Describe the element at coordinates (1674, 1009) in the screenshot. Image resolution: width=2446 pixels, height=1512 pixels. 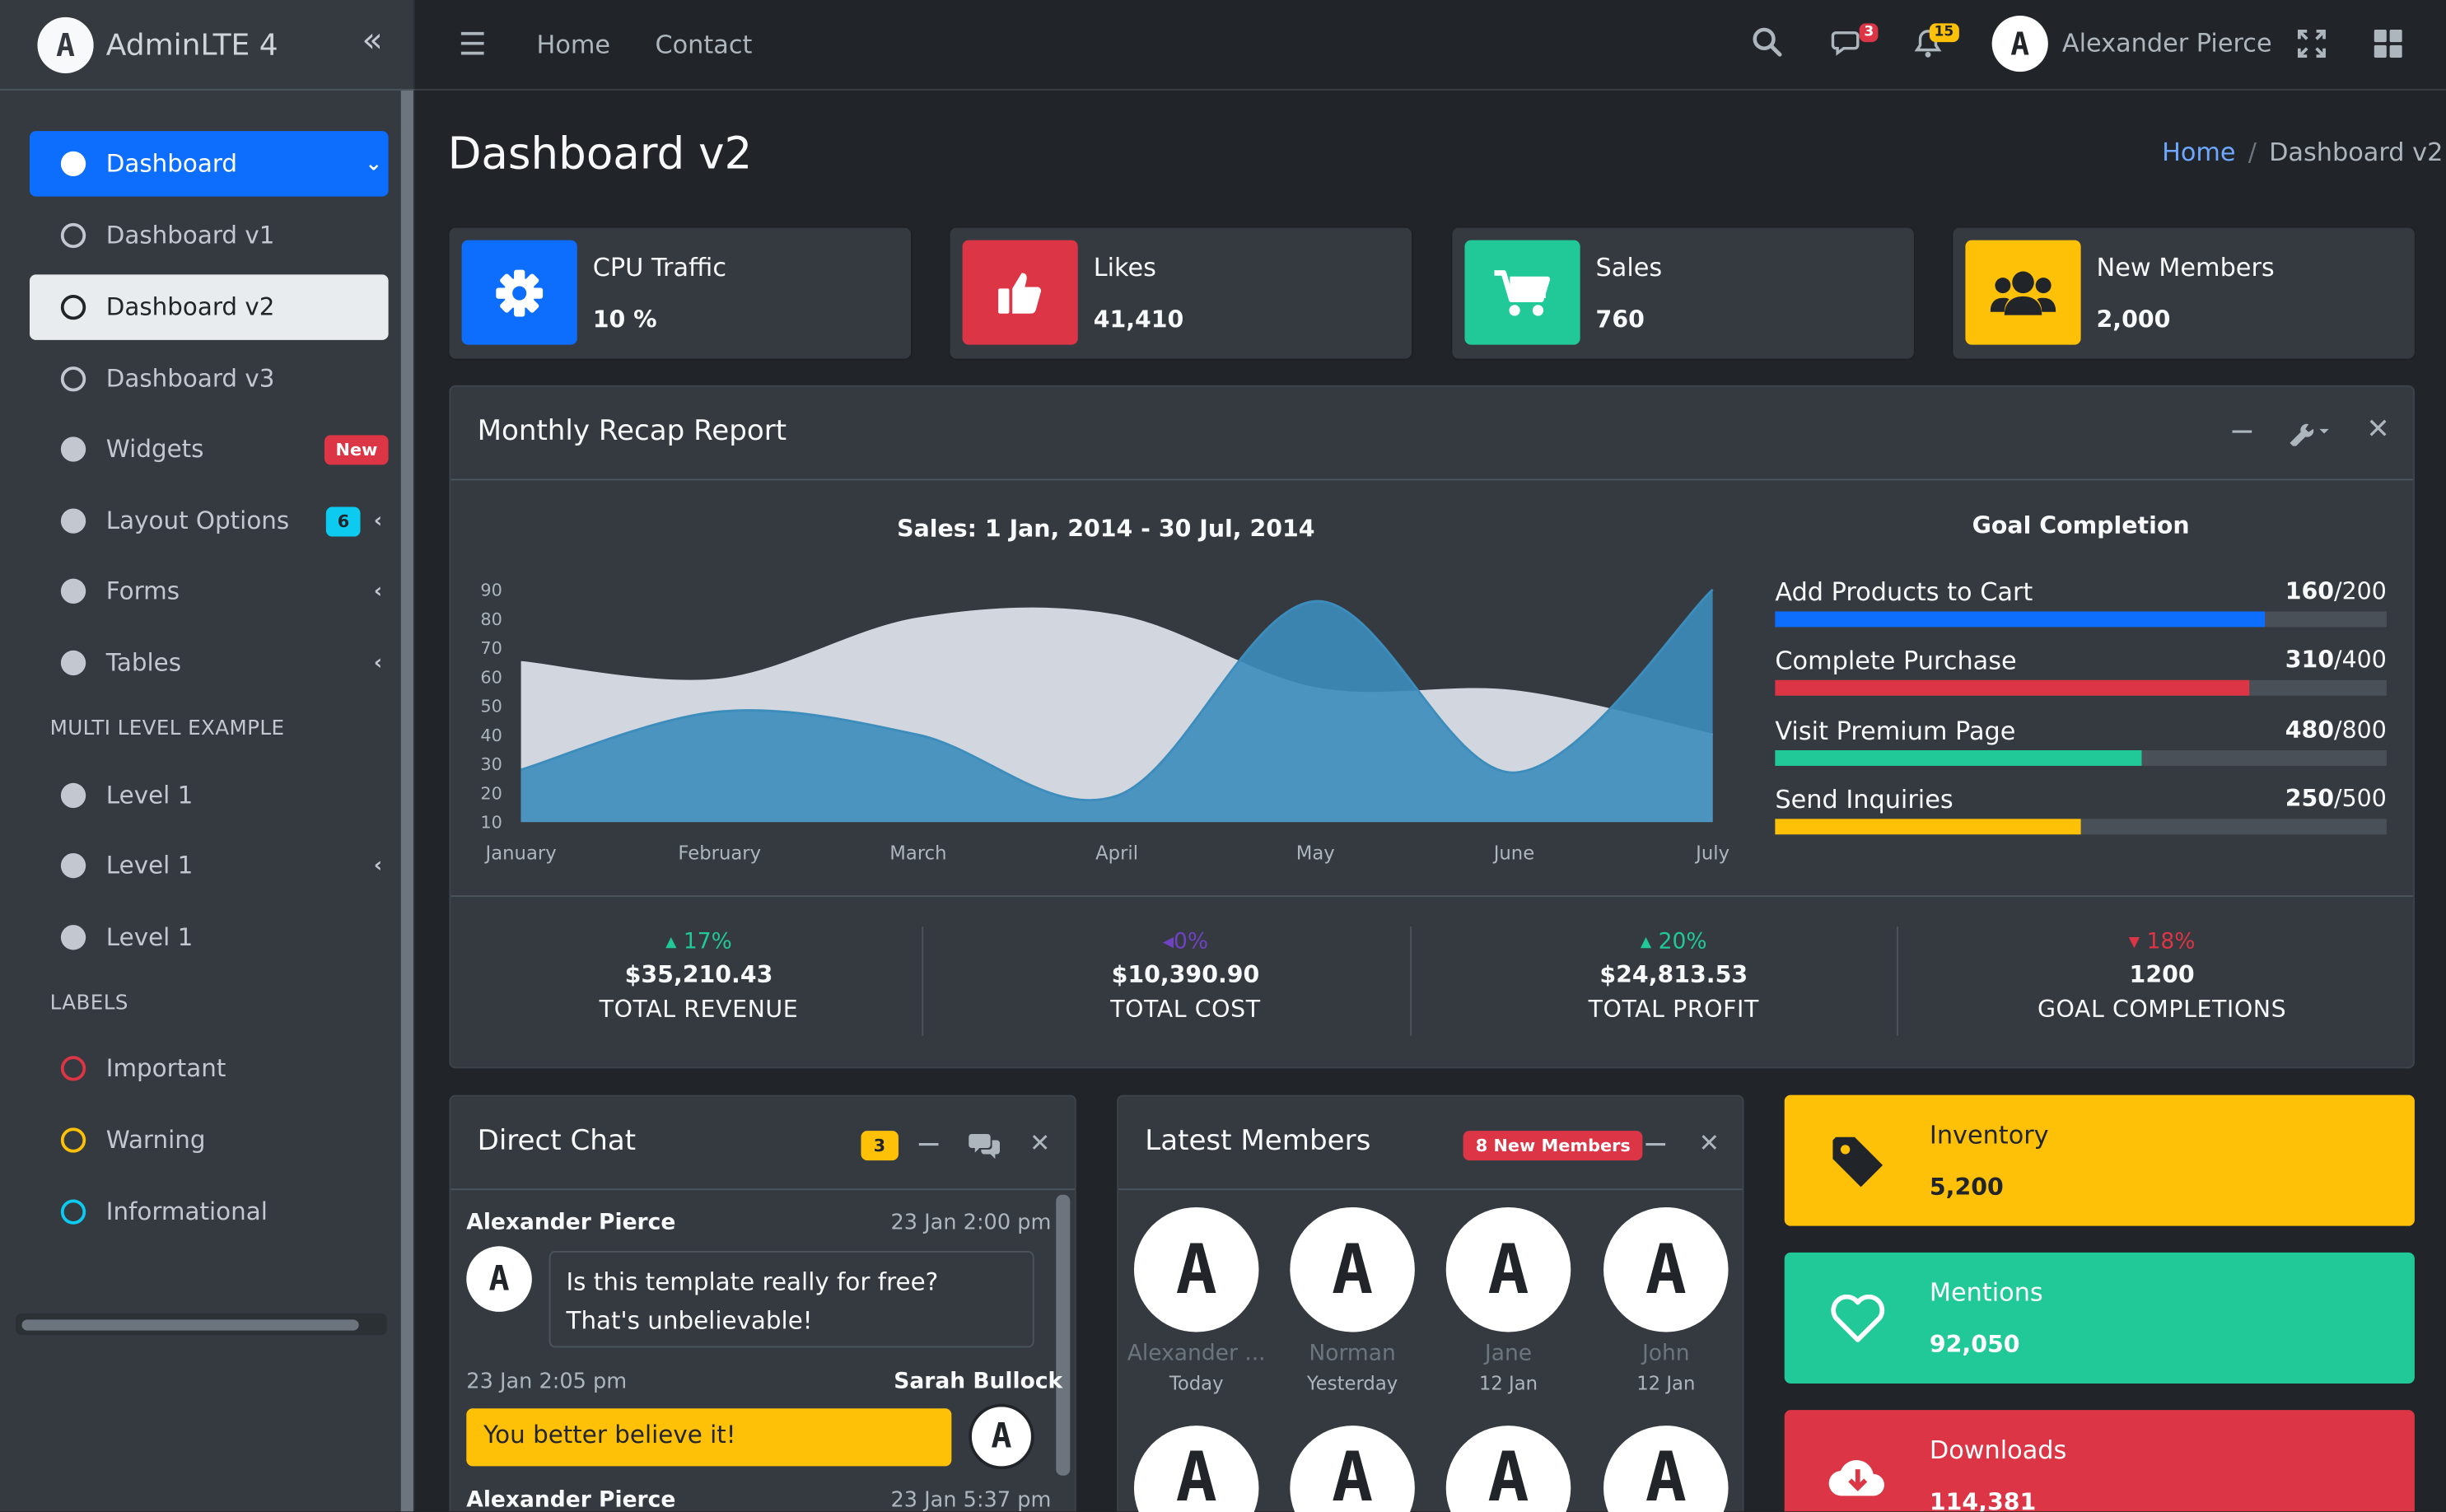
I see `stat-label: TOTAL PROFIT` at that location.